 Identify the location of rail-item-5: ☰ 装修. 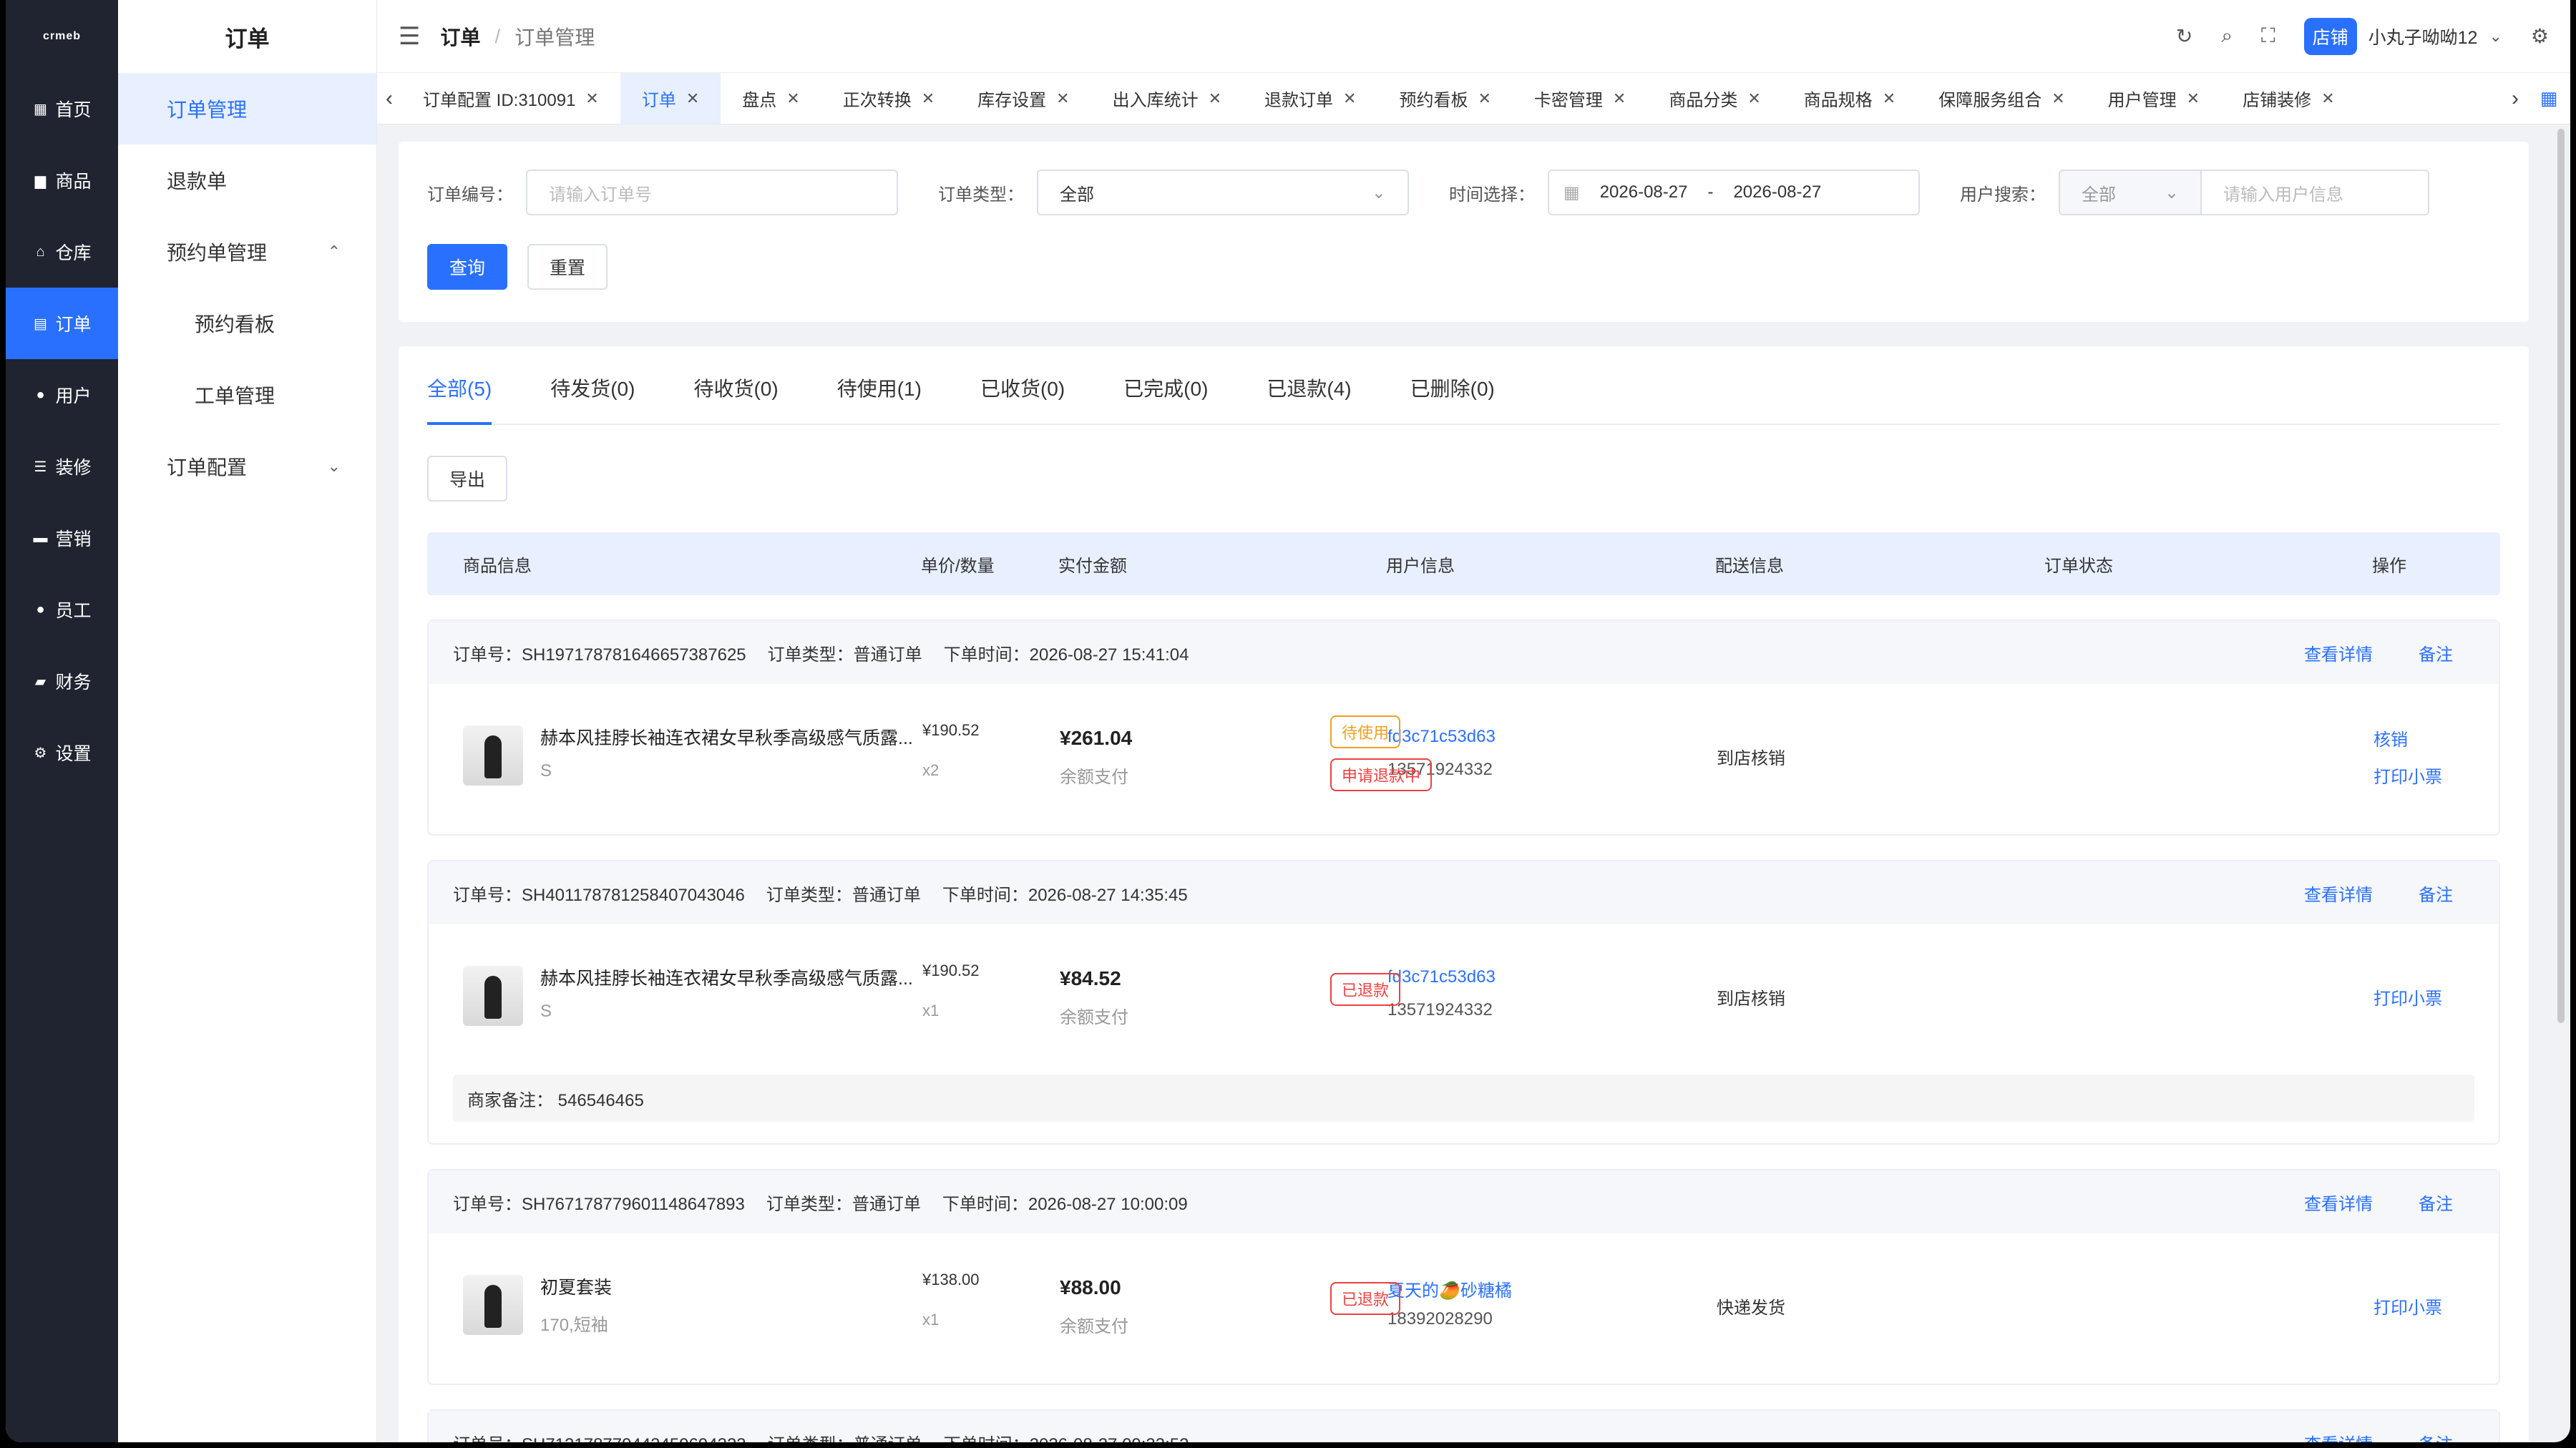
(62, 466).